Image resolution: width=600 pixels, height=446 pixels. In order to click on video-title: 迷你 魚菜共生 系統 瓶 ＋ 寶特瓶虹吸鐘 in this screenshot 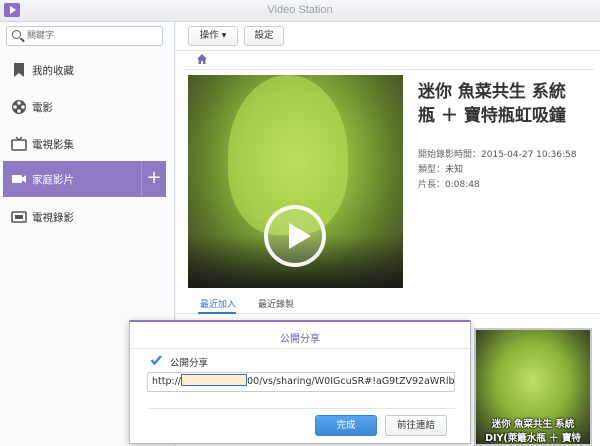, I will do `click(509, 104)`.